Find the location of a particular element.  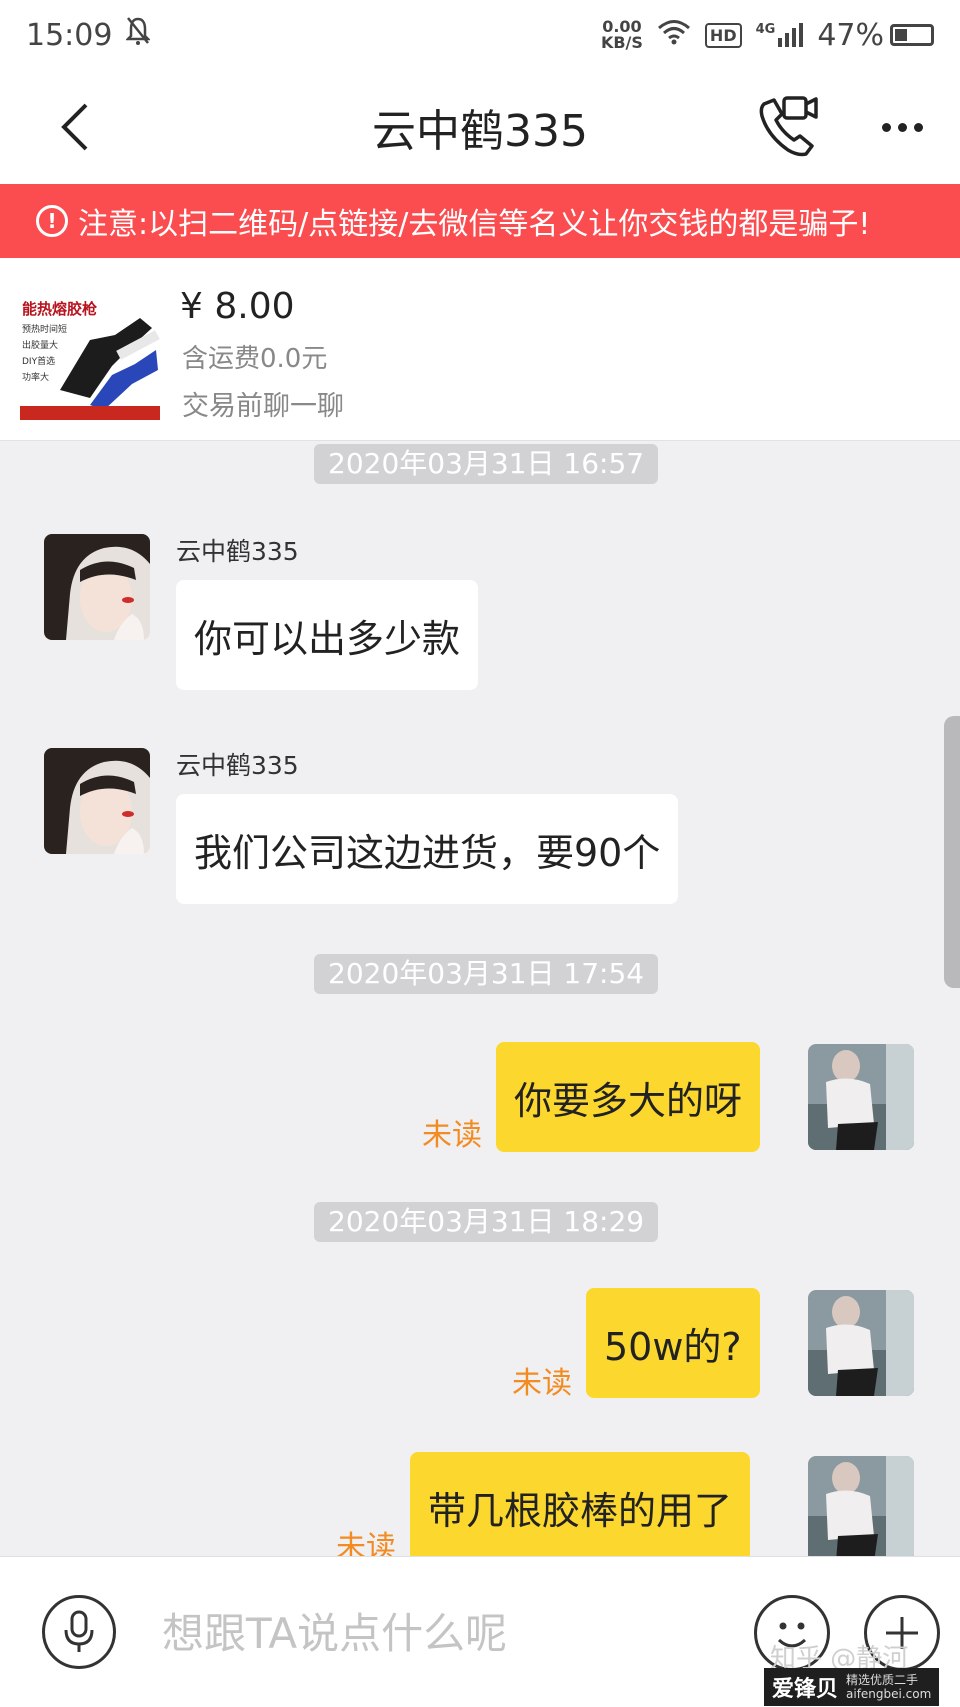

message-bubble-incoming: 我们公司这边进货，要90个 is located at coordinates (427, 849).